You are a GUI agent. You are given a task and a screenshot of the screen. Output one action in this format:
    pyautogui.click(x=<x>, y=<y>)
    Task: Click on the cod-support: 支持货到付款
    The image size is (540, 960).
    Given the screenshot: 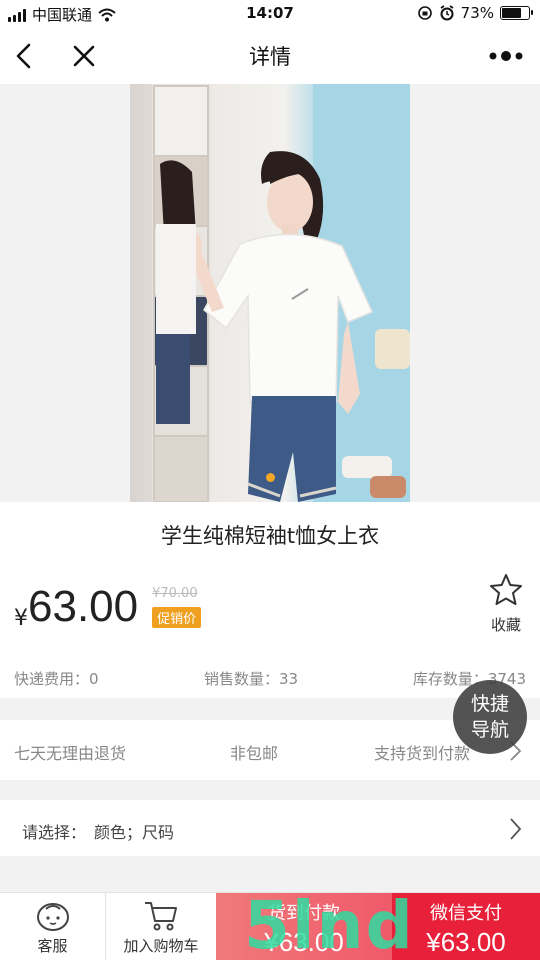 What is the action you would take?
    pyautogui.click(x=422, y=753)
    